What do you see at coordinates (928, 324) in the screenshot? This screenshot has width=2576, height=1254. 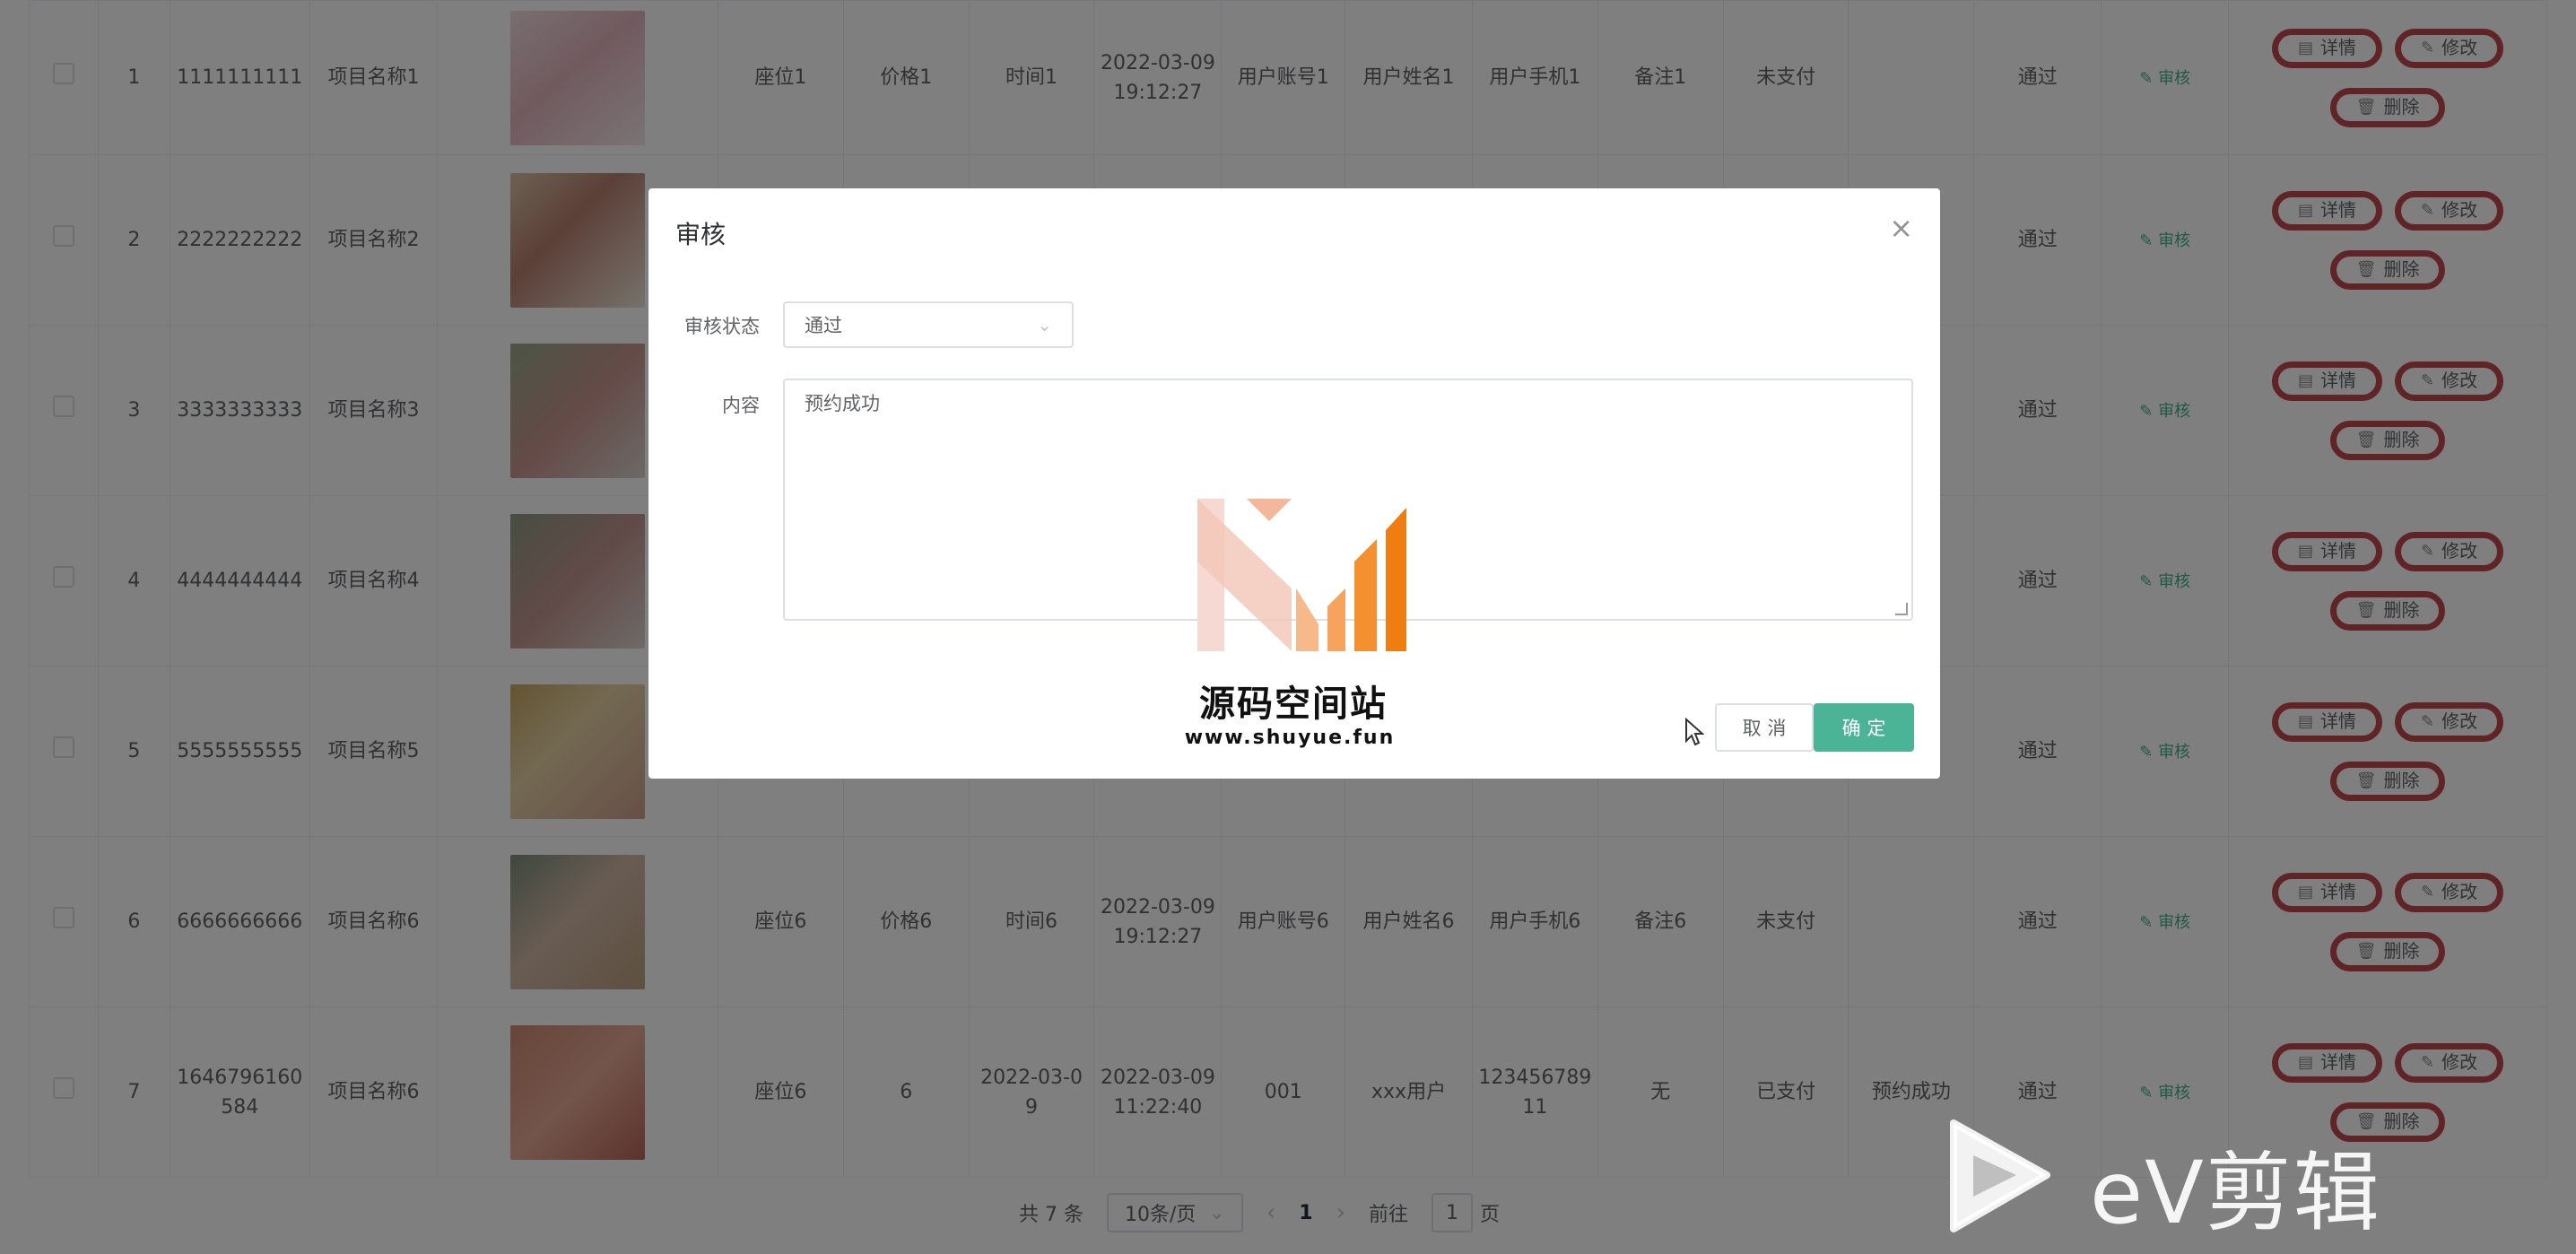 I see `audit-status-select: 通过 ⌄` at bounding box center [928, 324].